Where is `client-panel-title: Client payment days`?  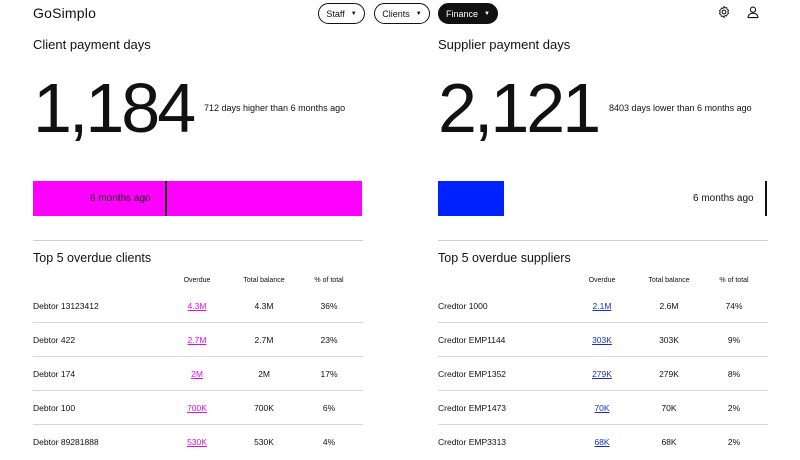 client-panel-title: Client payment days is located at coordinates (92, 44).